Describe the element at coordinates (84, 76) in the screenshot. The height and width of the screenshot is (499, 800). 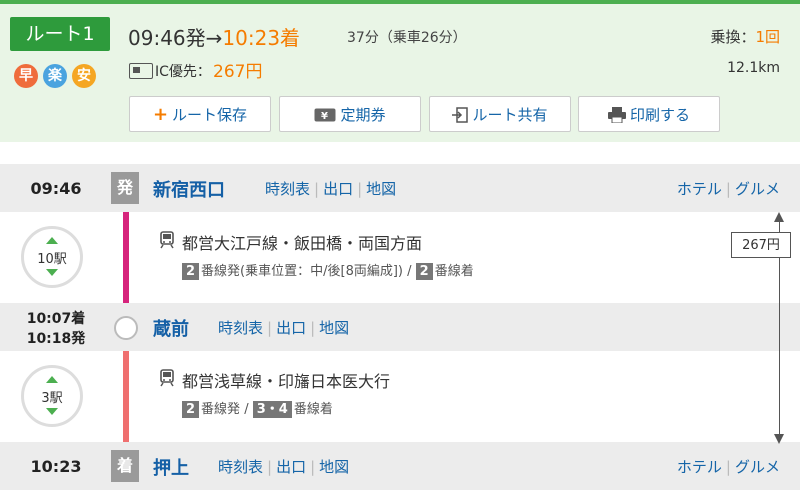
I see `cheapest-tag-icon: 安` at that location.